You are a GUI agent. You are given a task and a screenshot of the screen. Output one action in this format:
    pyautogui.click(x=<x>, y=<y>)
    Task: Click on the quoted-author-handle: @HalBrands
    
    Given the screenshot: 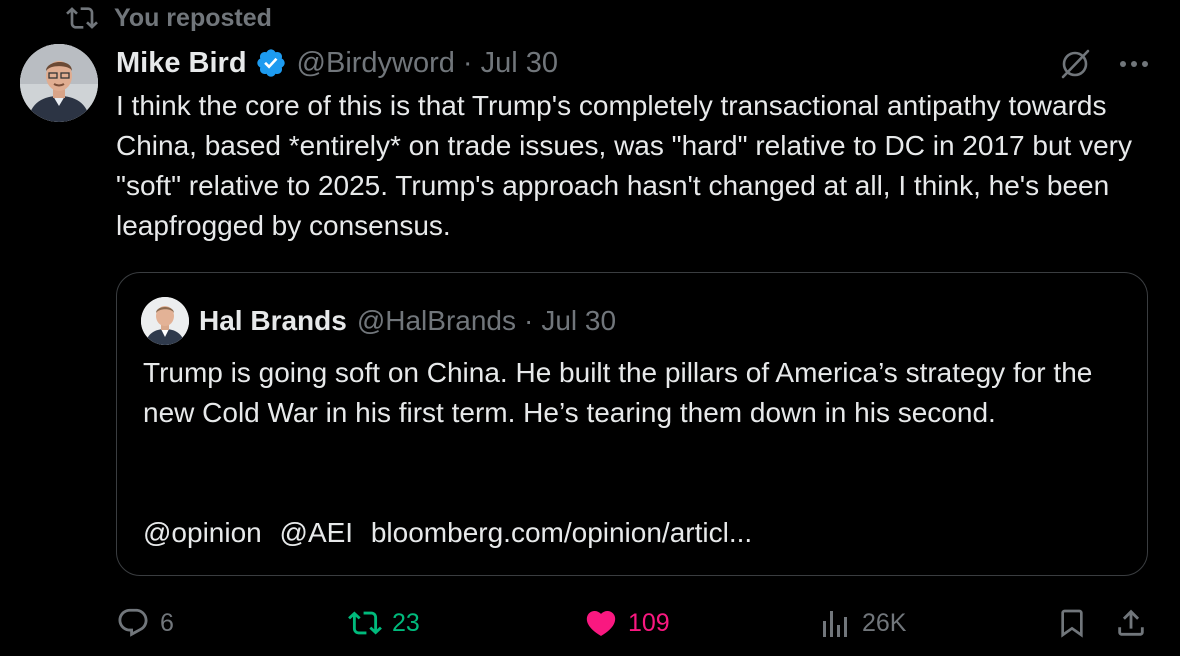 What is the action you would take?
    pyautogui.click(x=436, y=321)
    